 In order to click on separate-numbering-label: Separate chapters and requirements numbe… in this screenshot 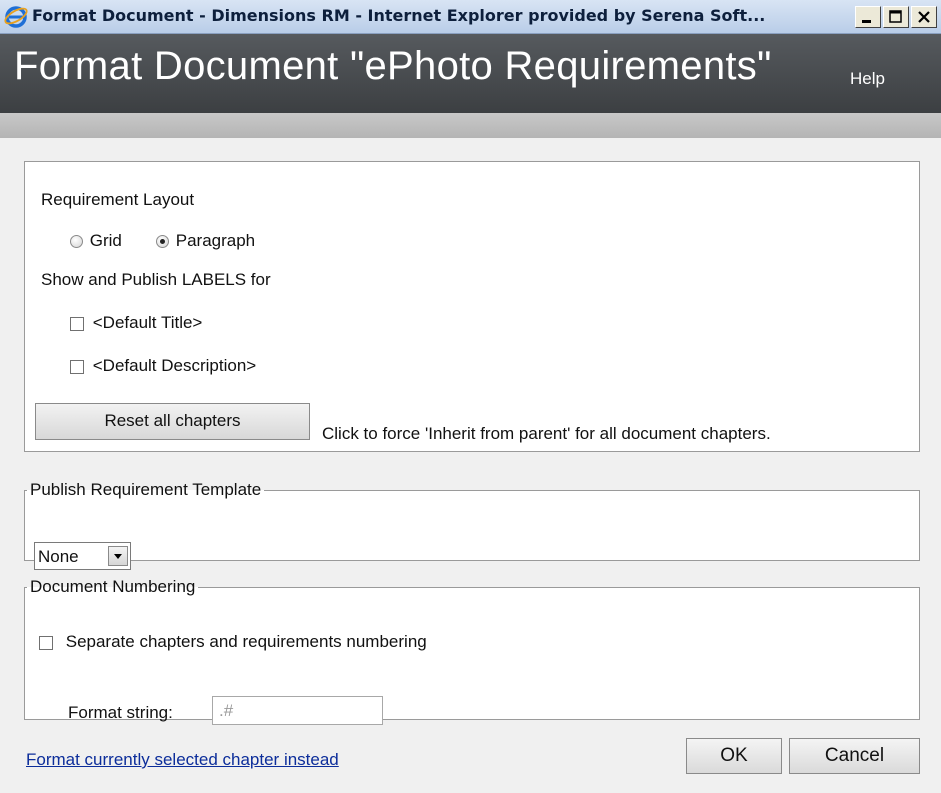, I will do `click(246, 641)`.